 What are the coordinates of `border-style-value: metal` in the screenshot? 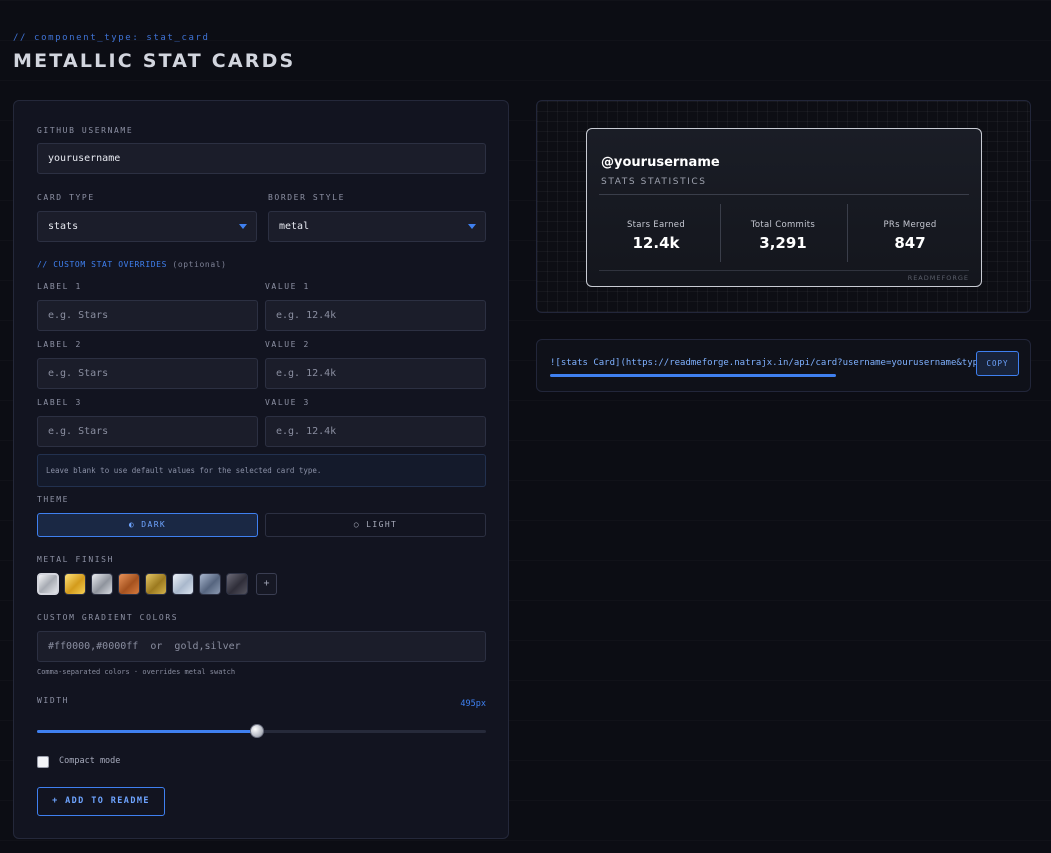 It's located at (294, 226).